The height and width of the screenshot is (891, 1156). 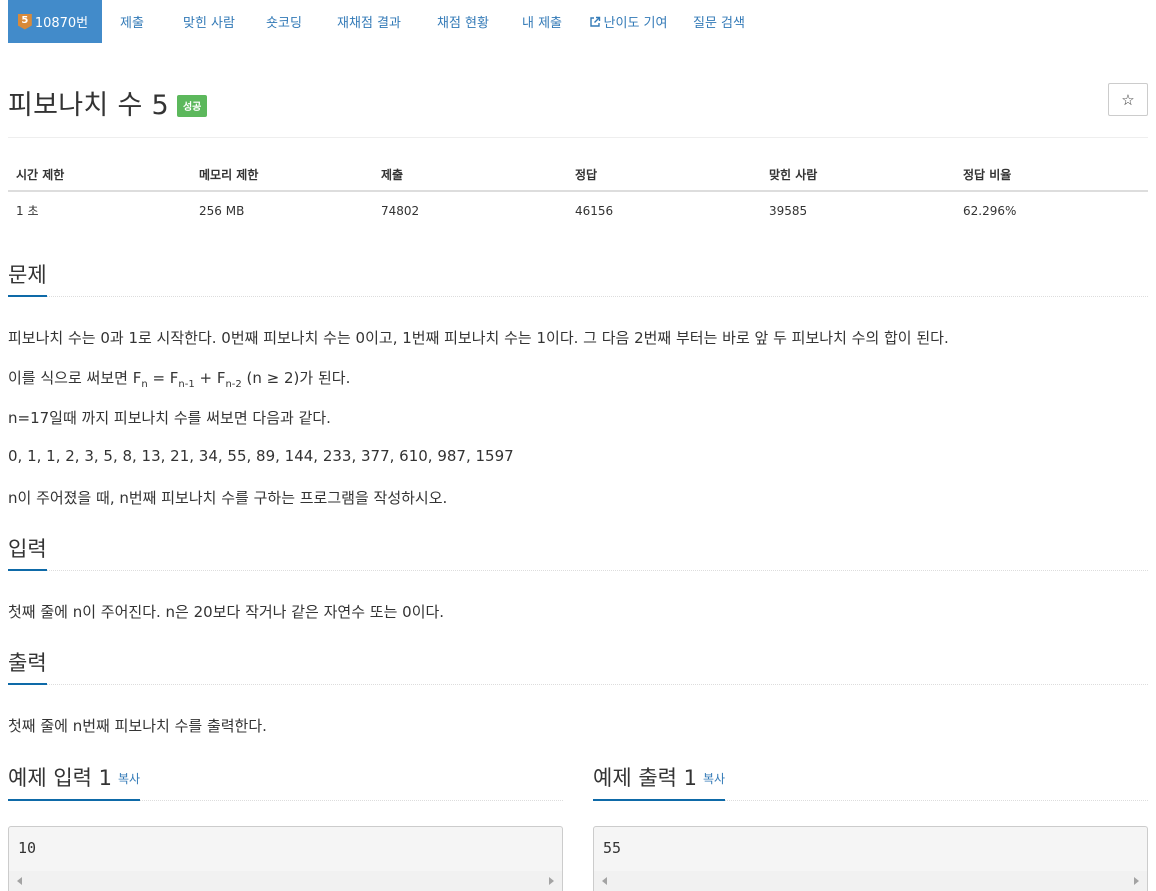 What do you see at coordinates (296, 378) in the screenshot?
I see `formula-suffix: (n ≥ 2)가 된다.` at bounding box center [296, 378].